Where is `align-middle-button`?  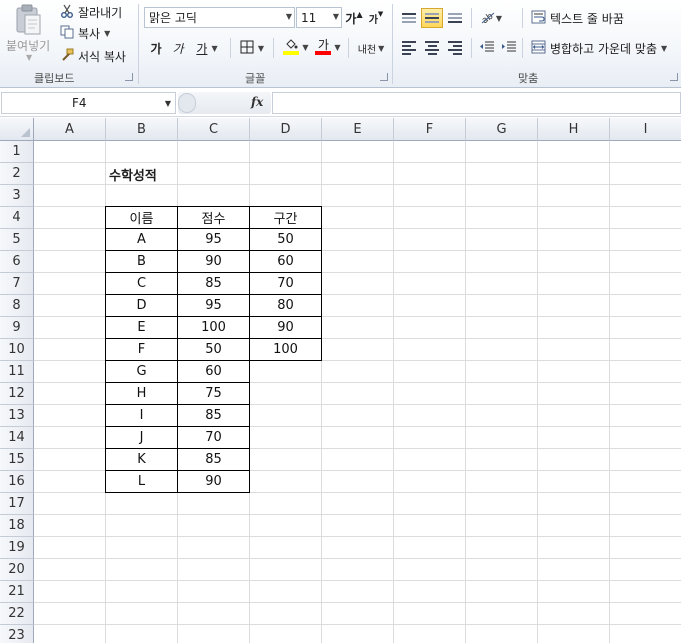
align-middle-button is located at coordinates (432, 18).